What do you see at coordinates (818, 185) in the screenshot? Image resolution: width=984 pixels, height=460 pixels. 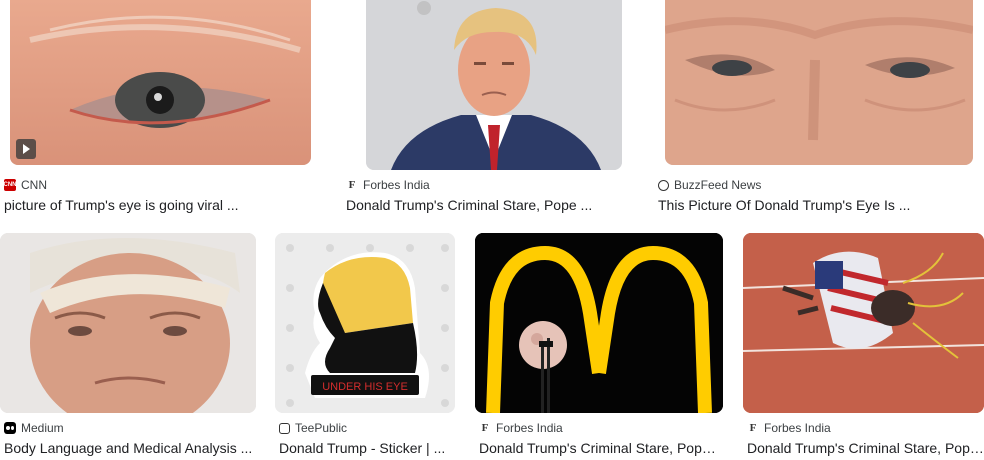 I see `result-source: BuzzFeed News` at bounding box center [818, 185].